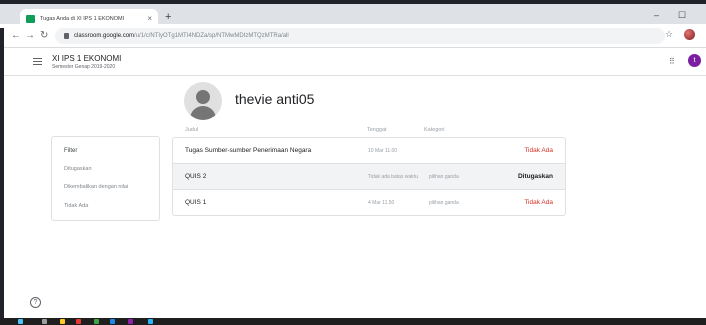 This screenshot has width=706, height=325. I want to click on windows-start-icon, so click(20, 321).